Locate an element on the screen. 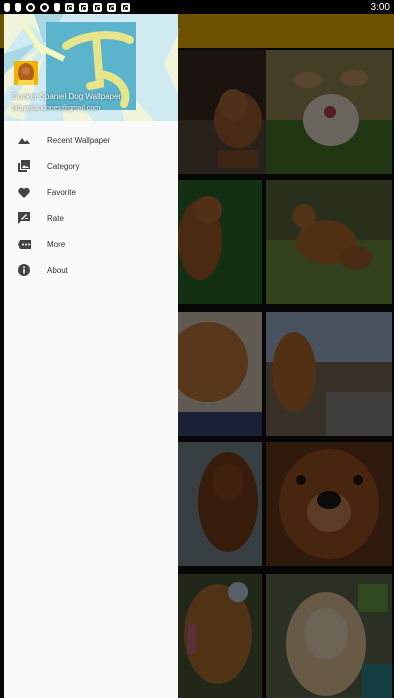  status-time: 3:00 is located at coordinates (380, 7).